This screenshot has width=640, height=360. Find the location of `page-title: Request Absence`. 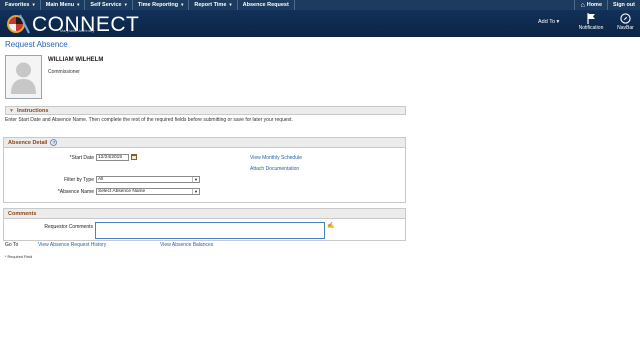

page-title: Request Absence is located at coordinates (36, 44).